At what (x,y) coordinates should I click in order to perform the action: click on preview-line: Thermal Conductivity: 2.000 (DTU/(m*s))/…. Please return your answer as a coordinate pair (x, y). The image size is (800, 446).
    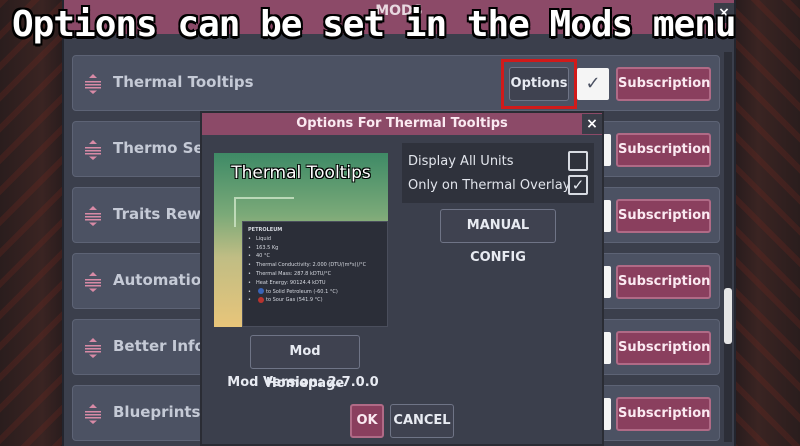
    Looking at the image, I should click on (311, 265).